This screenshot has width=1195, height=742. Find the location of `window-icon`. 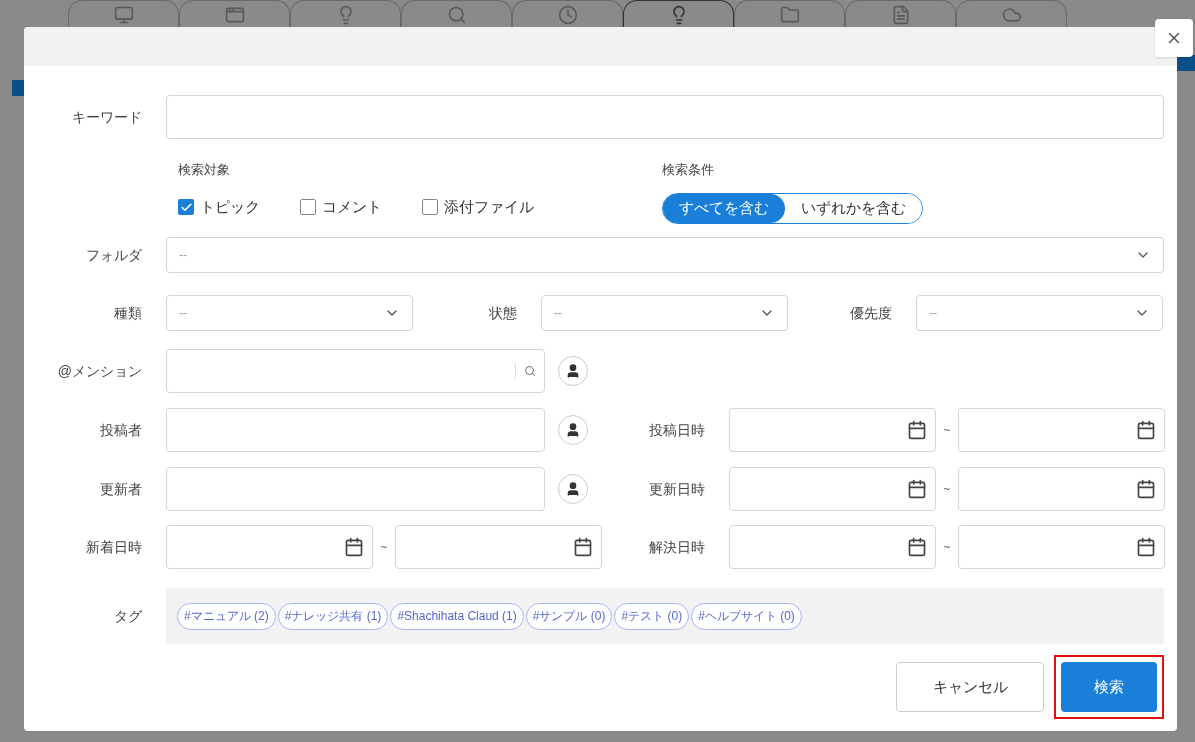

window-icon is located at coordinates (234, 15).